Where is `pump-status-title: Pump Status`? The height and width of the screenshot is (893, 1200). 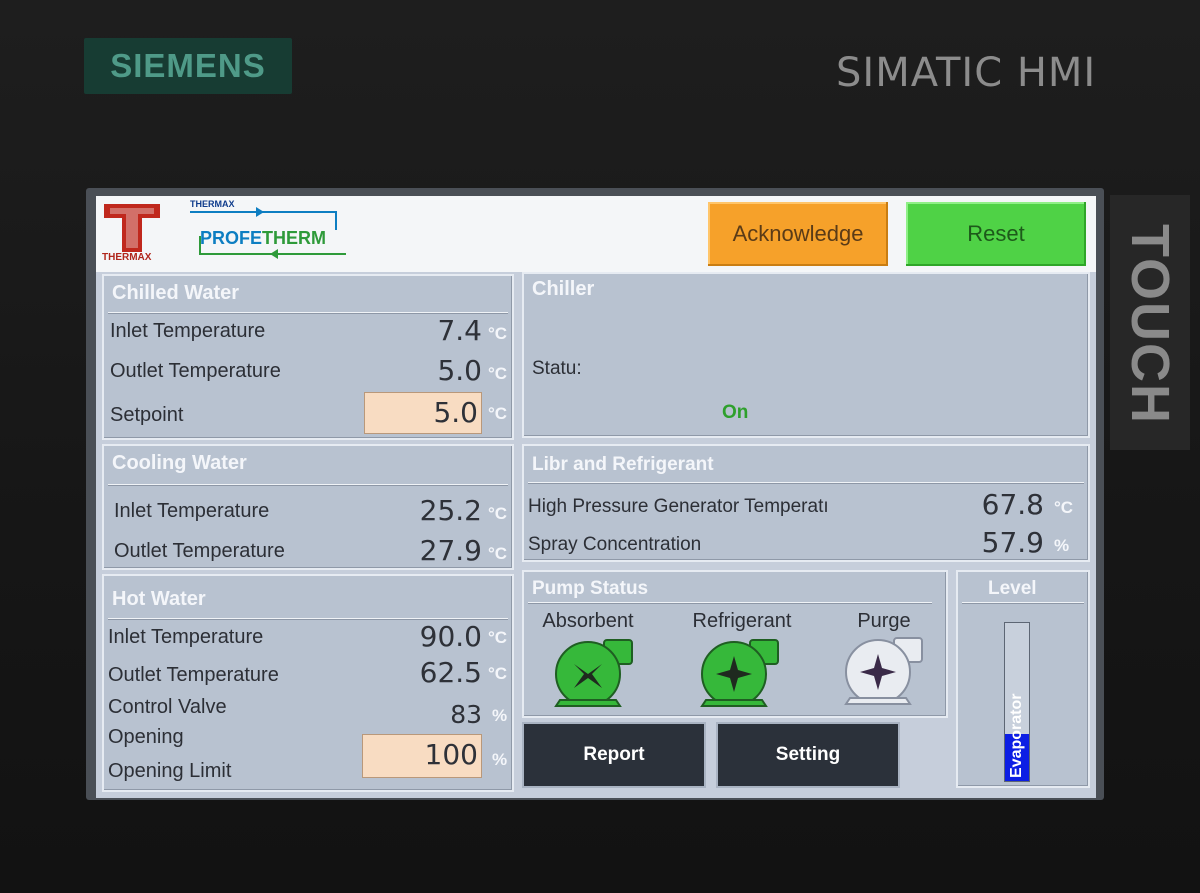
pump-status-title: Pump Status is located at coordinates (590, 588).